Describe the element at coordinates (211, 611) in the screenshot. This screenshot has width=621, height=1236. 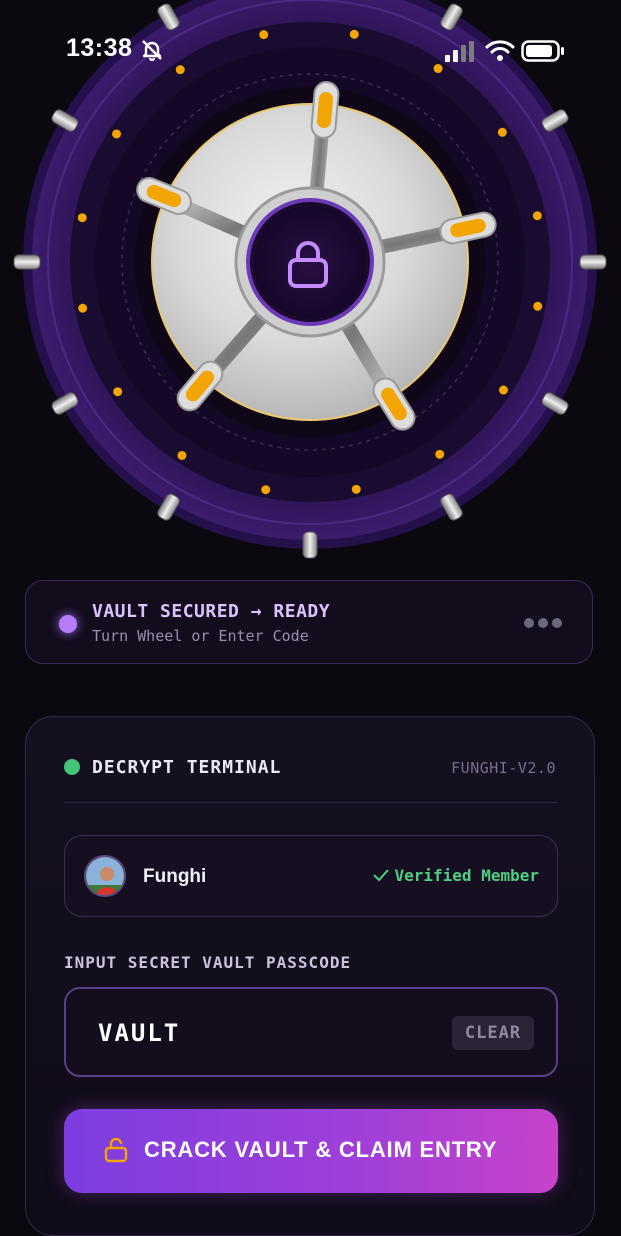
I see `status-title: VAULT SECURED → READY` at that location.